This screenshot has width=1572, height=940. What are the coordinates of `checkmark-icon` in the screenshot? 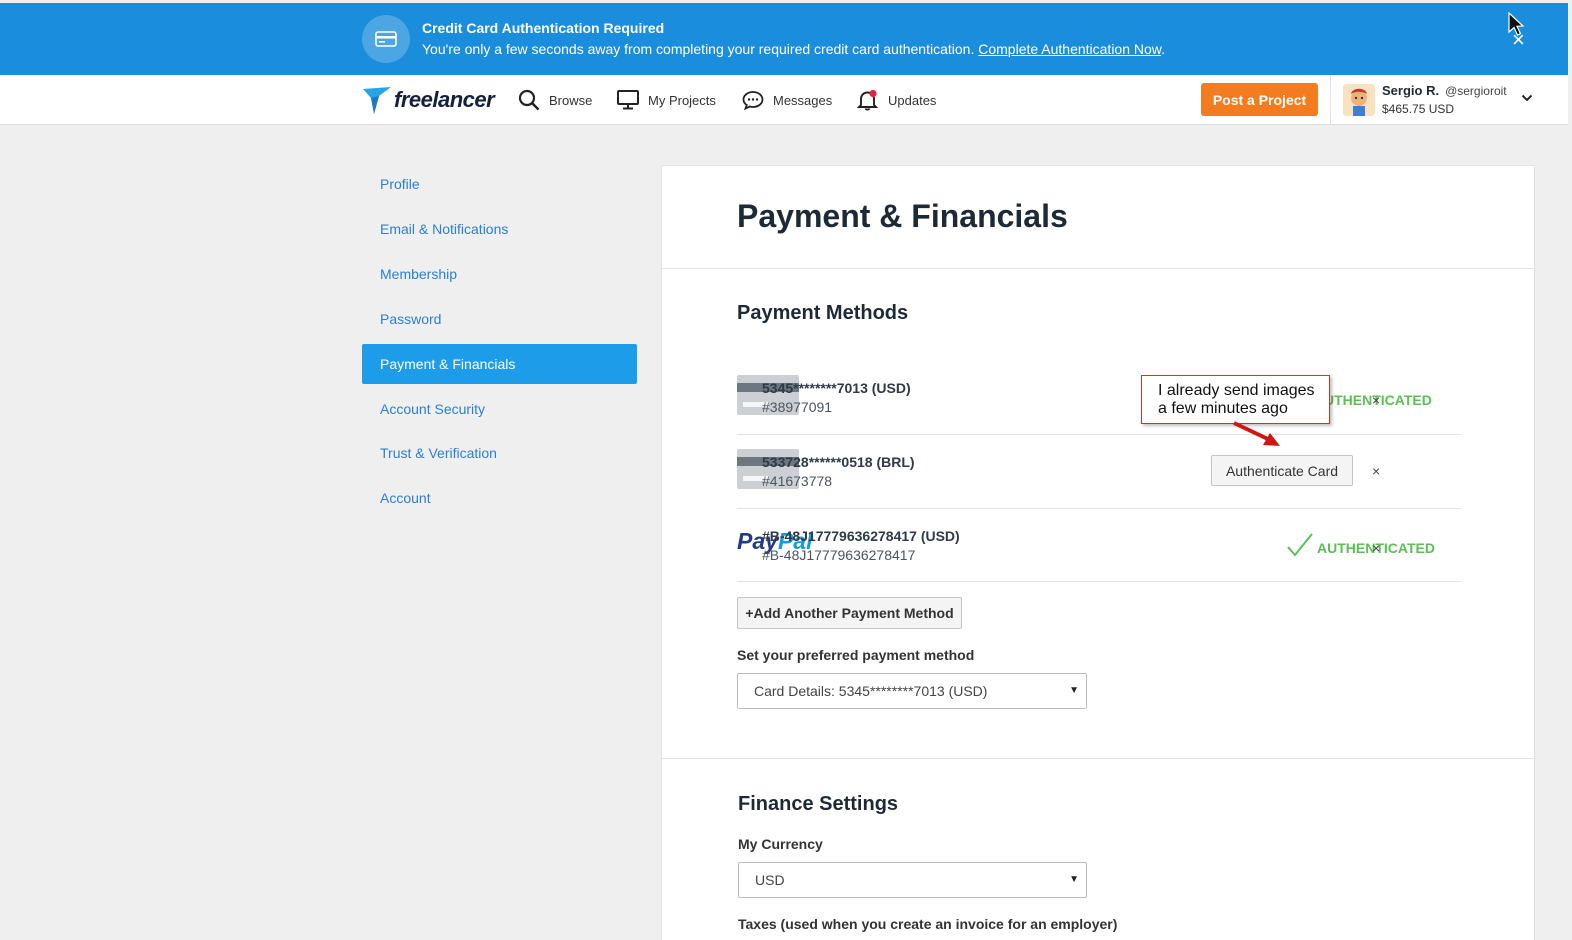 It's located at (1300, 545).